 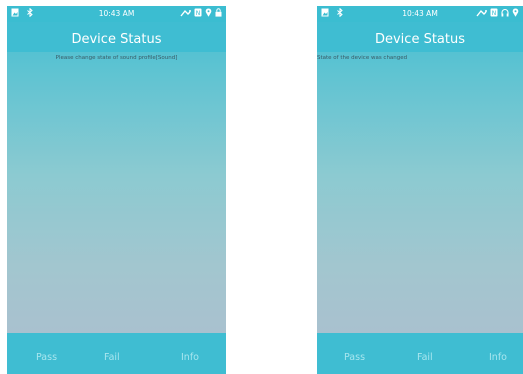 What do you see at coordinates (362, 58) in the screenshot?
I see `status-message: State of the device was changed` at bounding box center [362, 58].